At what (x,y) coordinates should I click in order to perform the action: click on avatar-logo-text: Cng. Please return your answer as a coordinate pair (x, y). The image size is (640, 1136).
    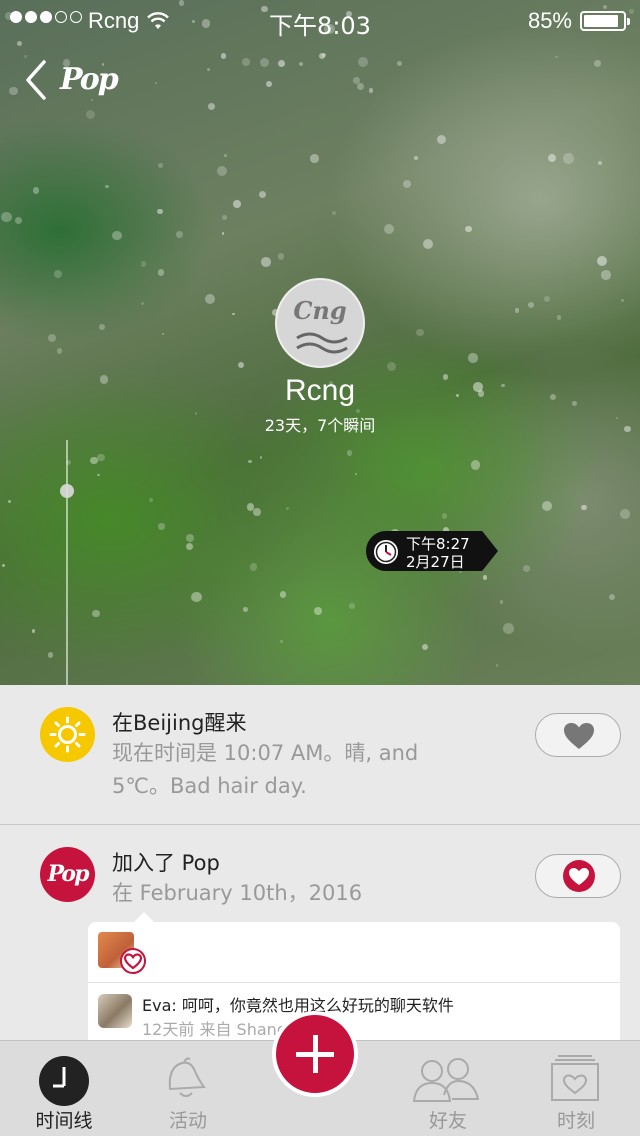
    Looking at the image, I should click on (320, 310).